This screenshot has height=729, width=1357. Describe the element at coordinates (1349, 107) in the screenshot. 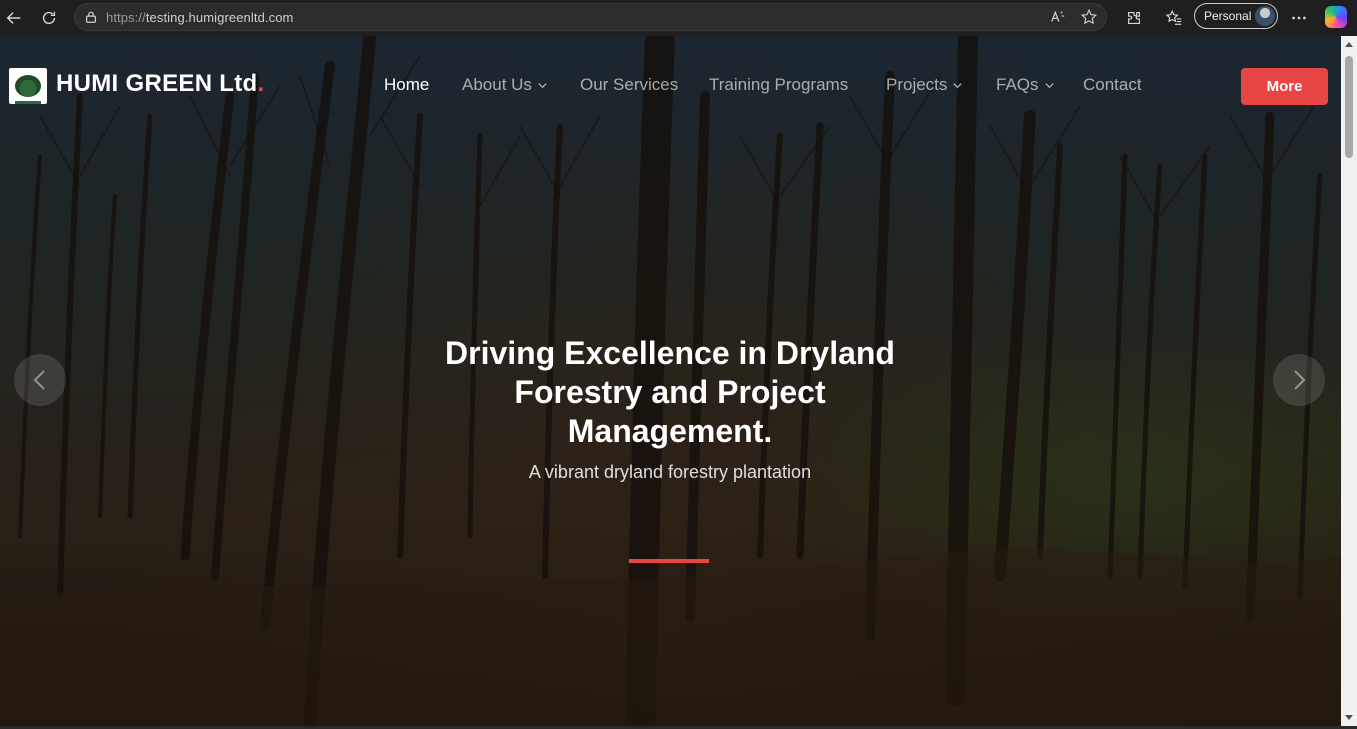

I see `scroll-thumb` at that location.